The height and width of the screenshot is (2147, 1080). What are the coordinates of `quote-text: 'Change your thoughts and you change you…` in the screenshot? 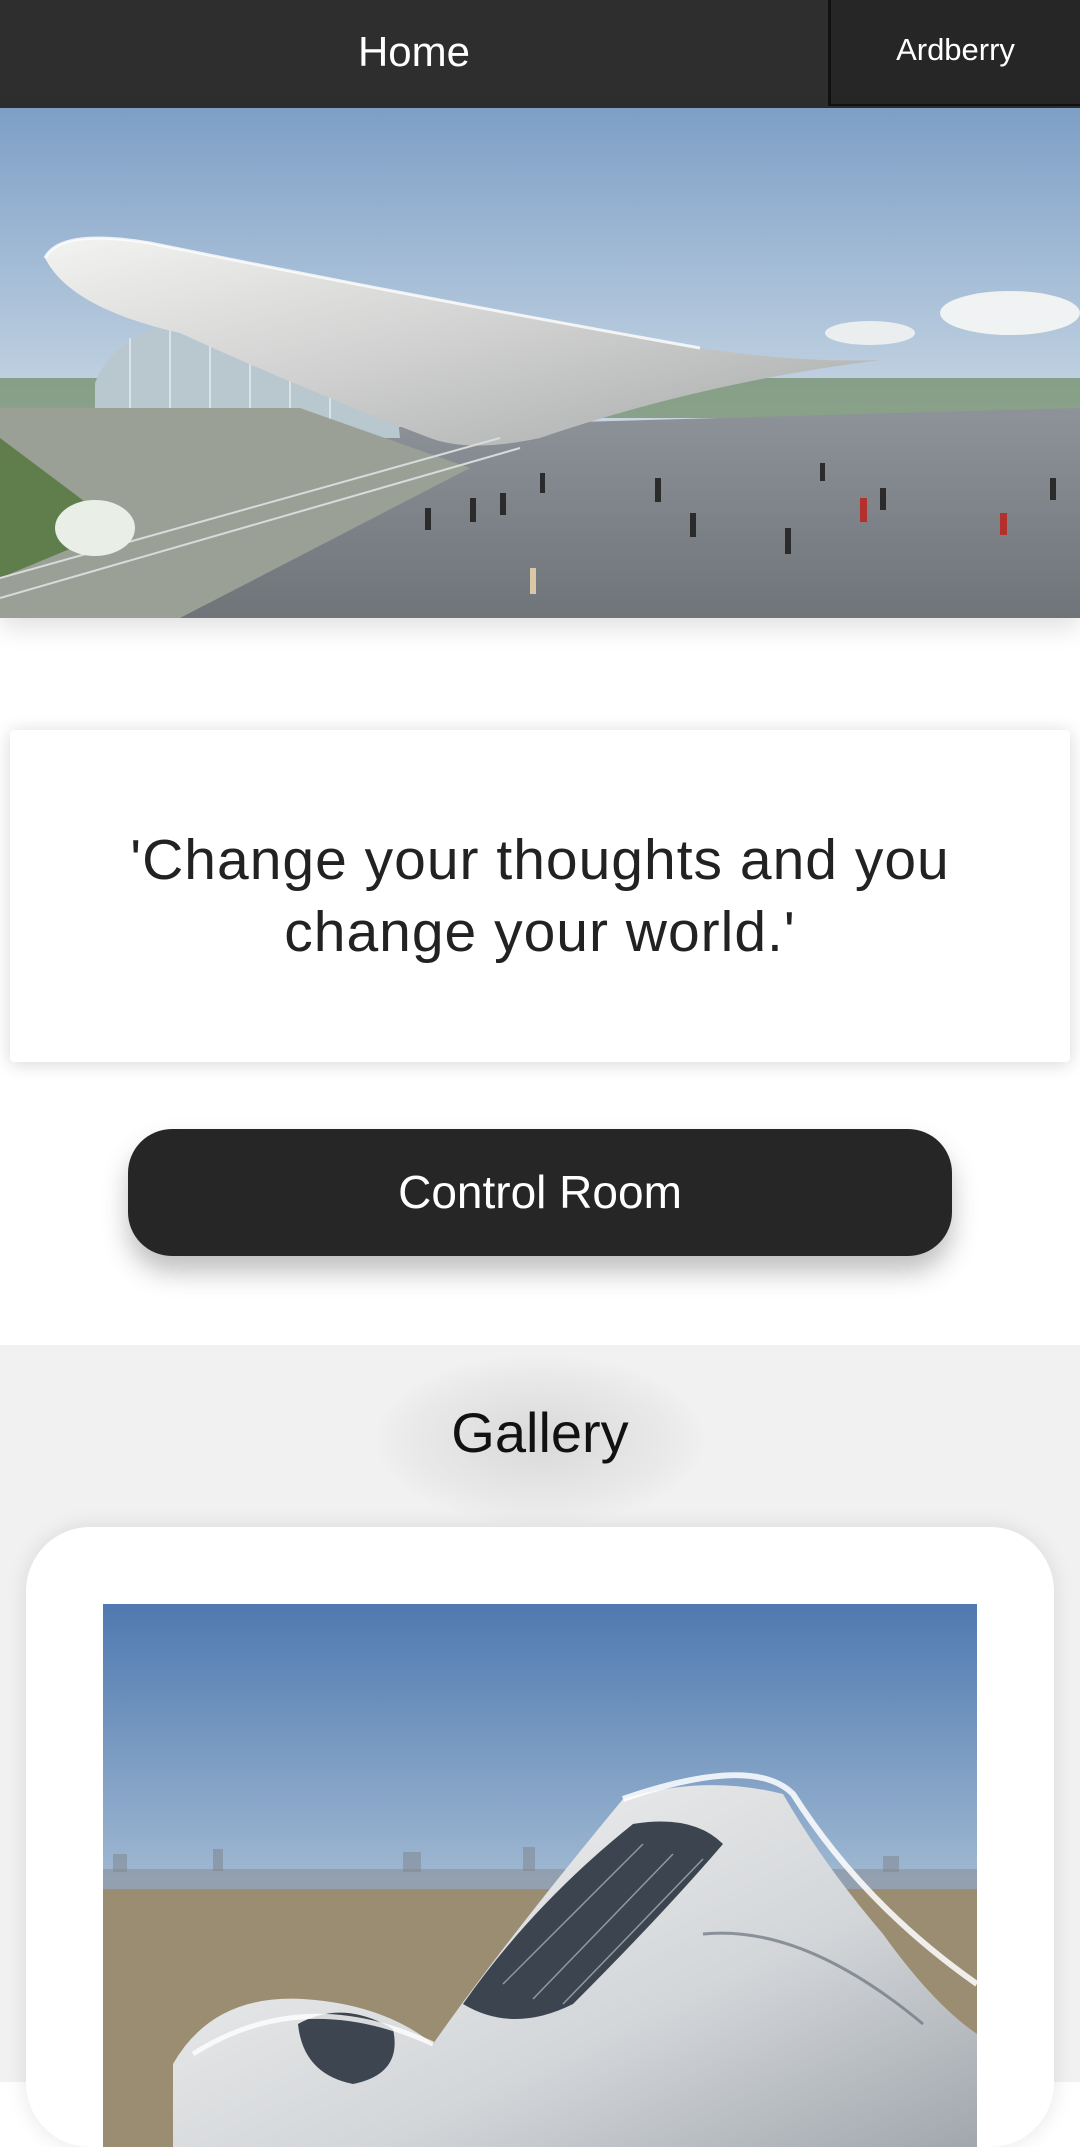 It's located at (540, 896).